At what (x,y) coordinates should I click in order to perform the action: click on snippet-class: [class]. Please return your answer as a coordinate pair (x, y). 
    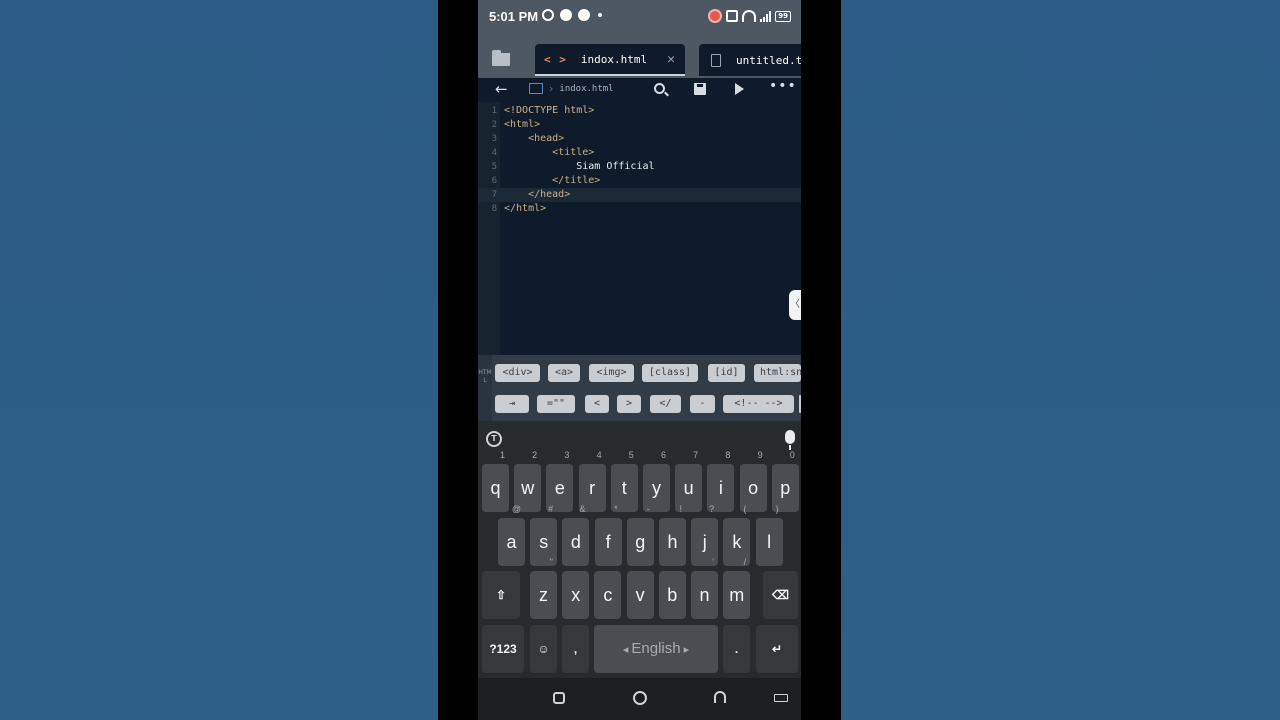
    Looking at the image, I should click on (670, 373).